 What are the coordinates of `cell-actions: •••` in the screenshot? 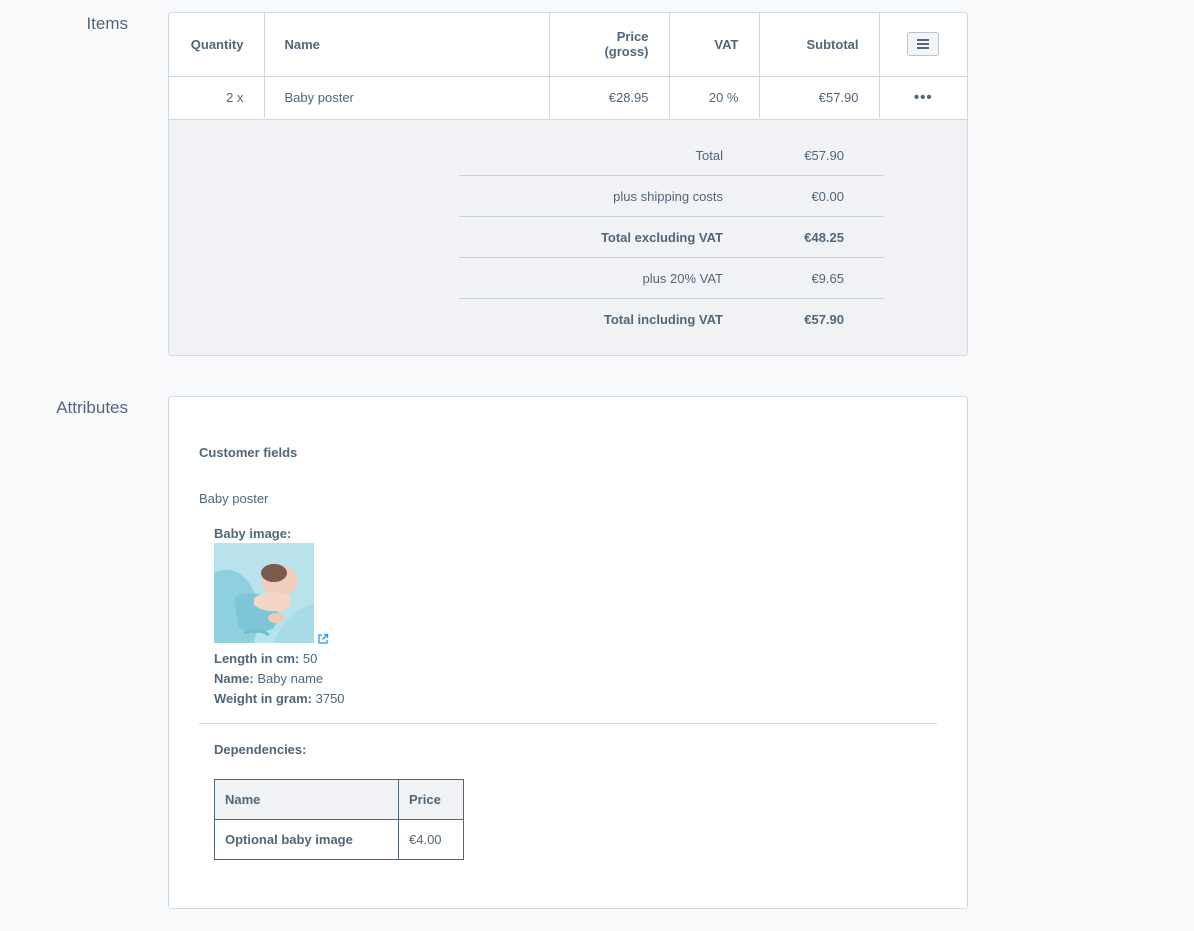 It's located at (922, 97).